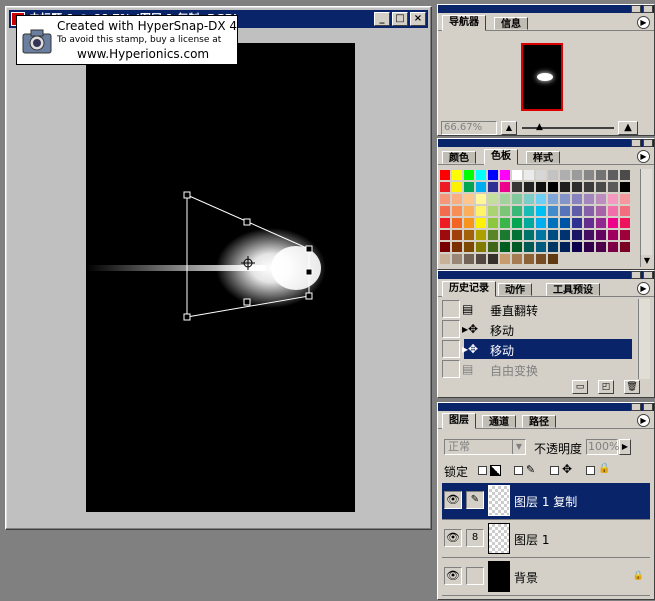 This screenshot has width=655, height=601. Describe the element at coordinates (469, 289) in the screenshot. I see `tab-history: 历史记录` at that location.